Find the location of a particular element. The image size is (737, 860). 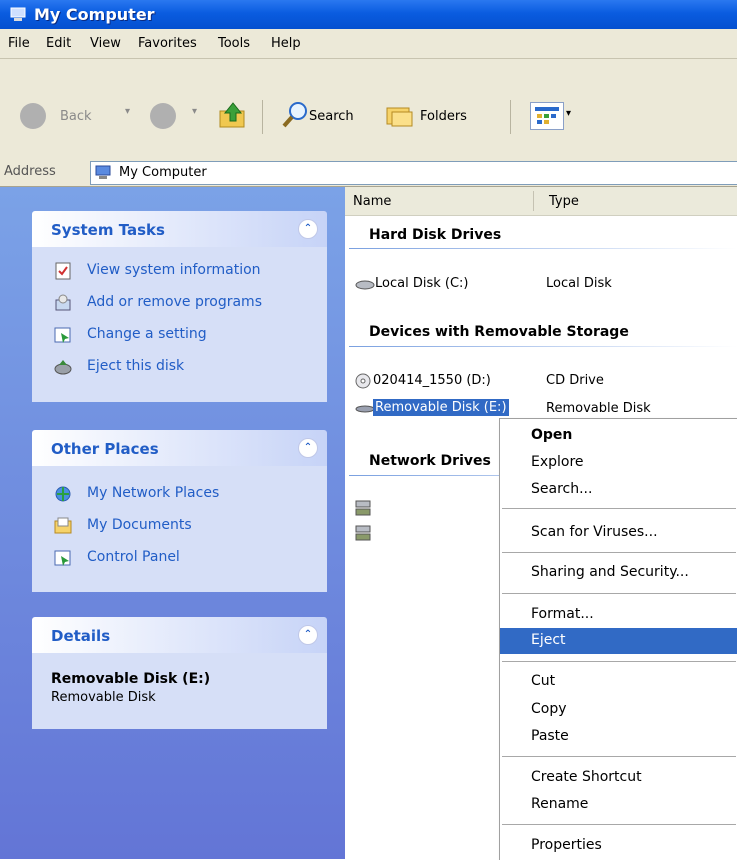

column-header: Name Type is located at coordinates (541, 201).